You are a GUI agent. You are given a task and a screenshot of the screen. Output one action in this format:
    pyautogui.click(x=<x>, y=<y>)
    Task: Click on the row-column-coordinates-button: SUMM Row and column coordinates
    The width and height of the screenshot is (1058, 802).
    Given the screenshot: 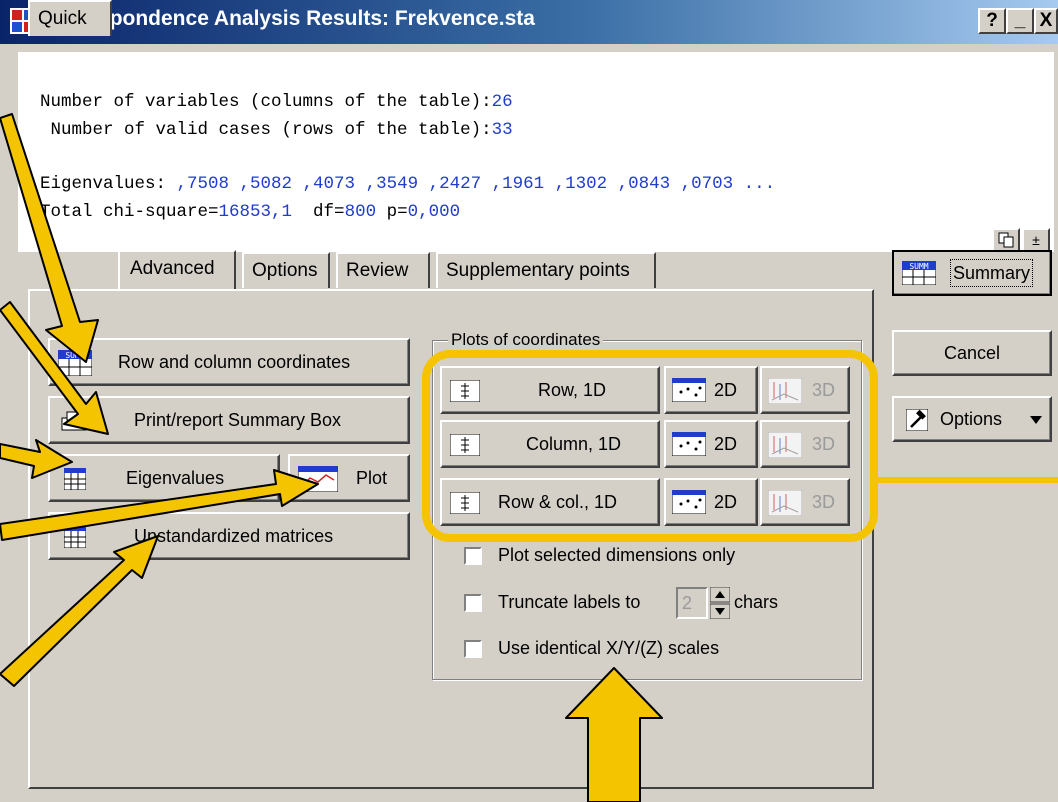 What is the action you would take?
    pyautogui.click(x=229, y=362)
    